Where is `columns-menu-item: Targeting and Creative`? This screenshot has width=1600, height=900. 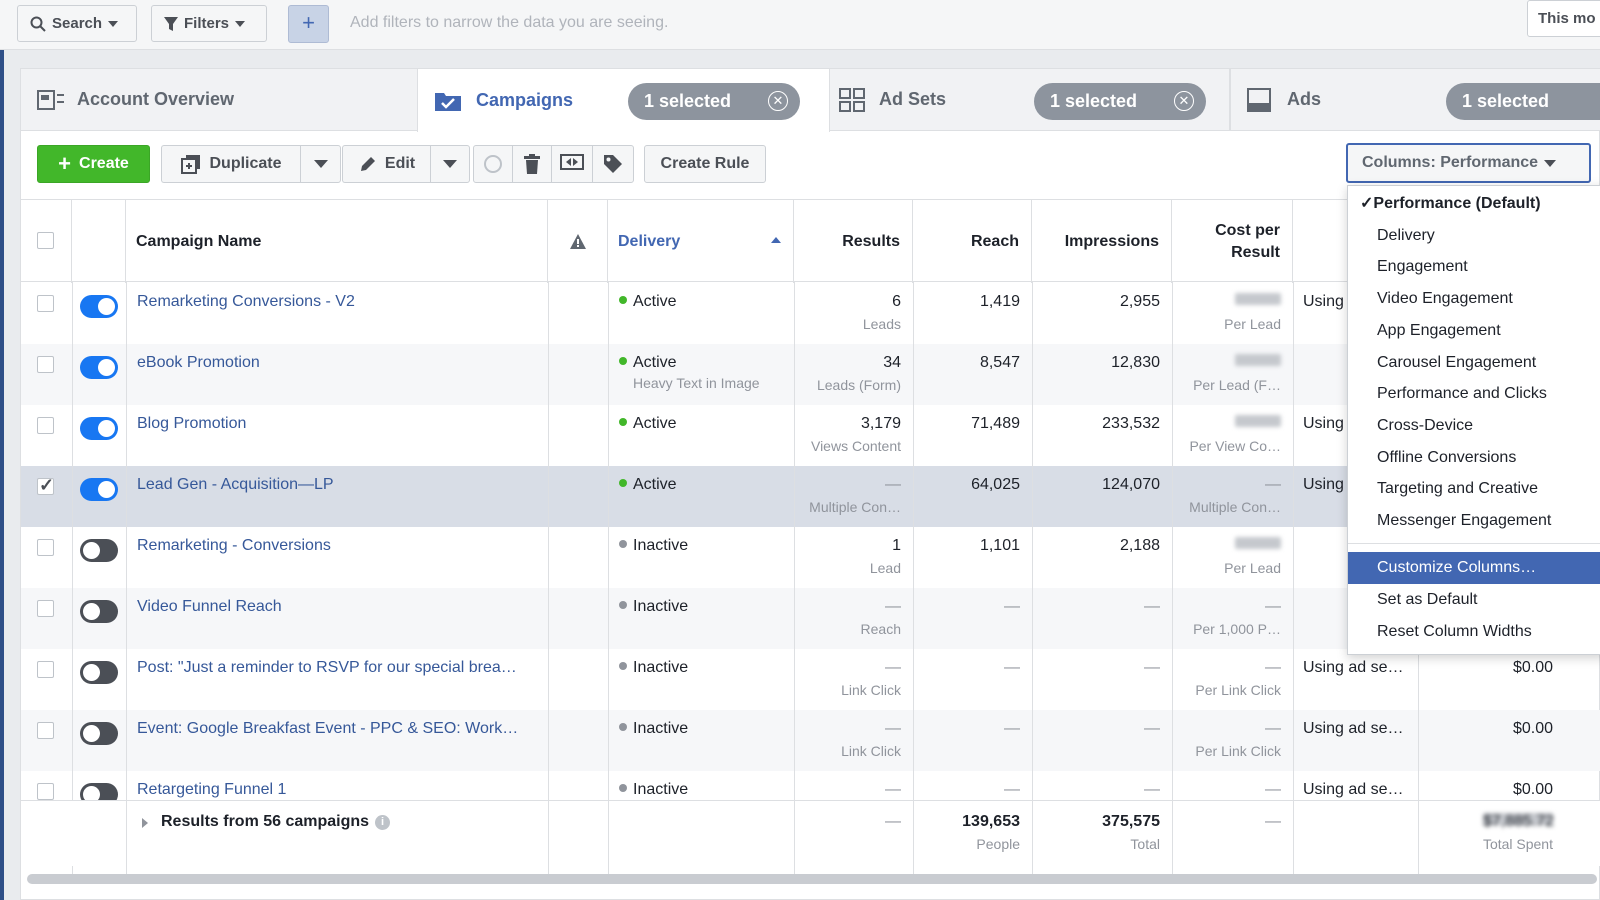 columns-menu-item: Targeting and Creative is located at coordinates (1474, 489).